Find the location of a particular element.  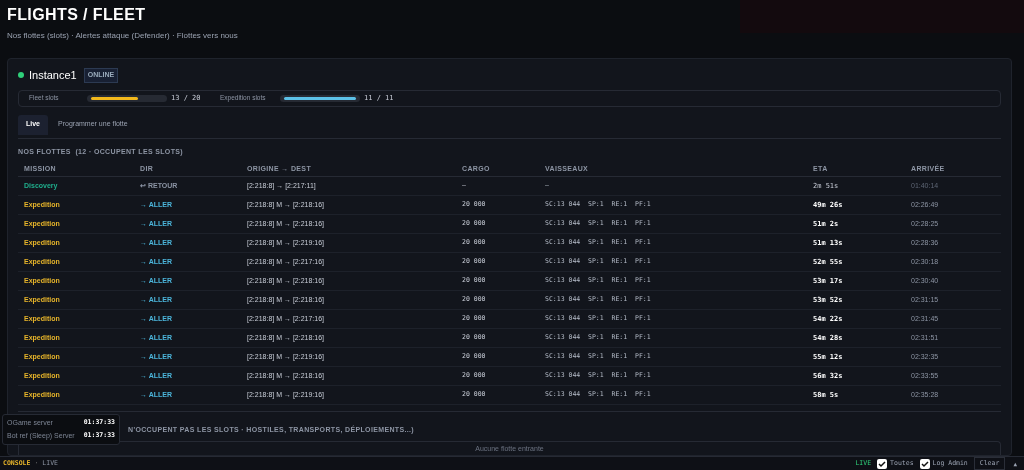

page-title: FLIGHTS / FLEET is located at coordinates (77, 15).